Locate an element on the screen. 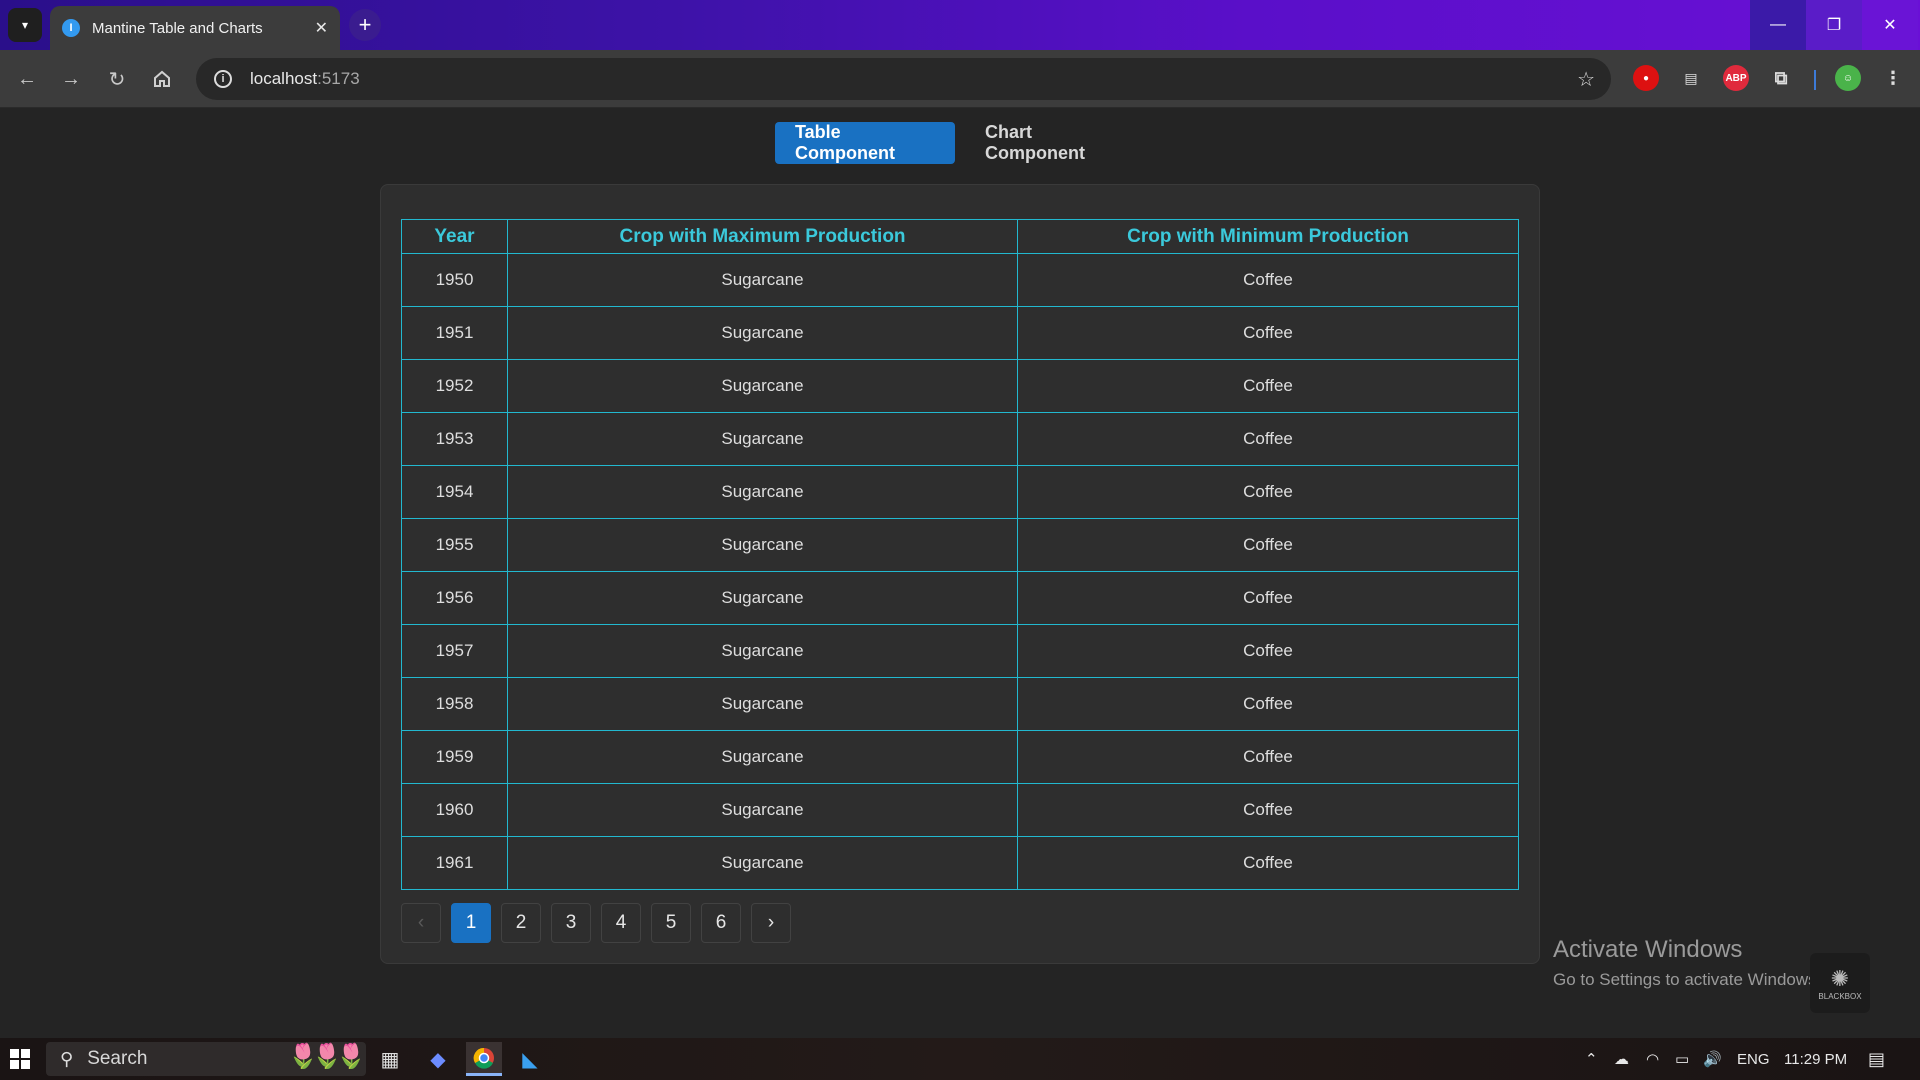  tray-chevron-icon: ⌃ is located at coordinates (1591, 1059).